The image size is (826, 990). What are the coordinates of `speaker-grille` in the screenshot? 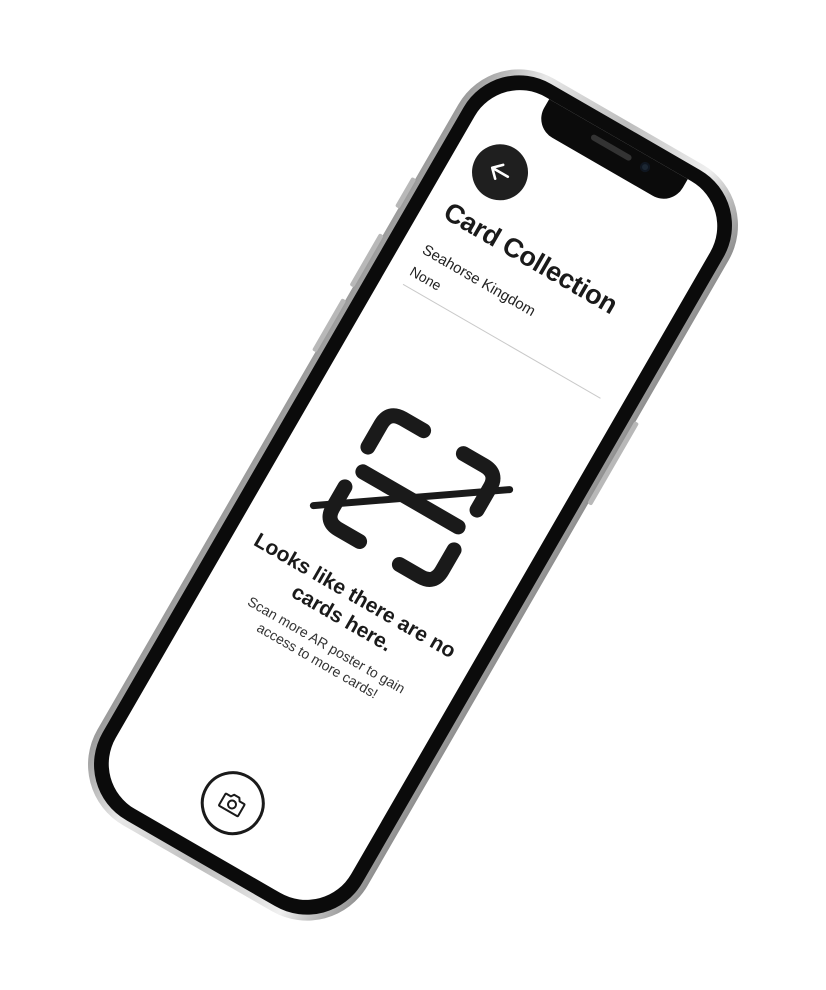 It's located at (611, 147).